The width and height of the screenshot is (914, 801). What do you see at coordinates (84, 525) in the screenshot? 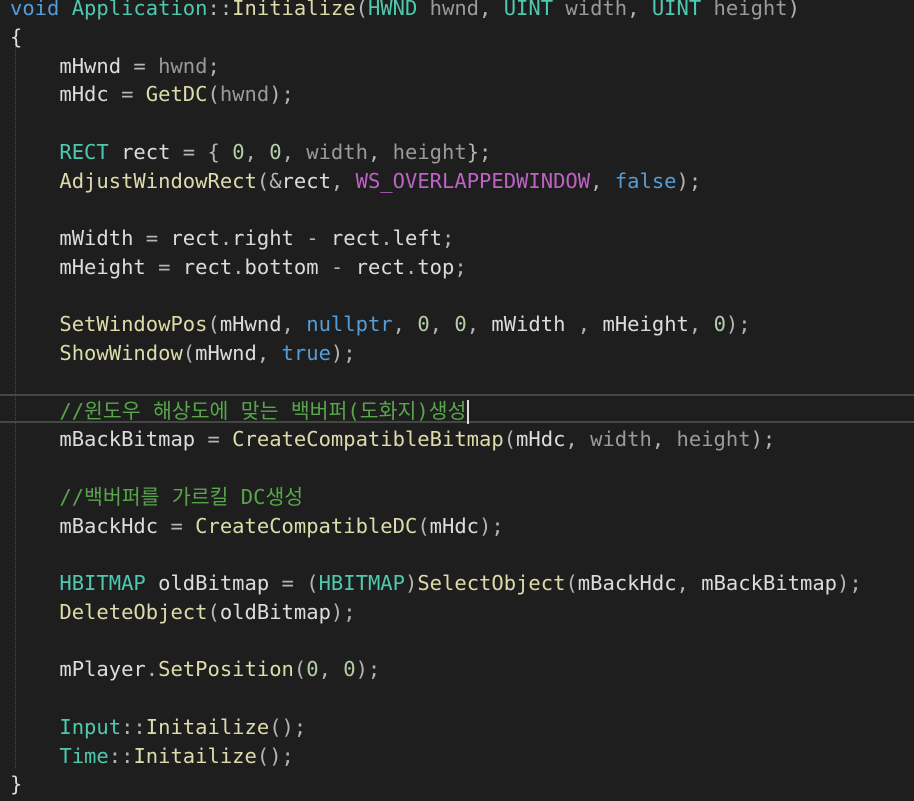
I see `code-token: mBackHdc` at bounding box center [84, 525].